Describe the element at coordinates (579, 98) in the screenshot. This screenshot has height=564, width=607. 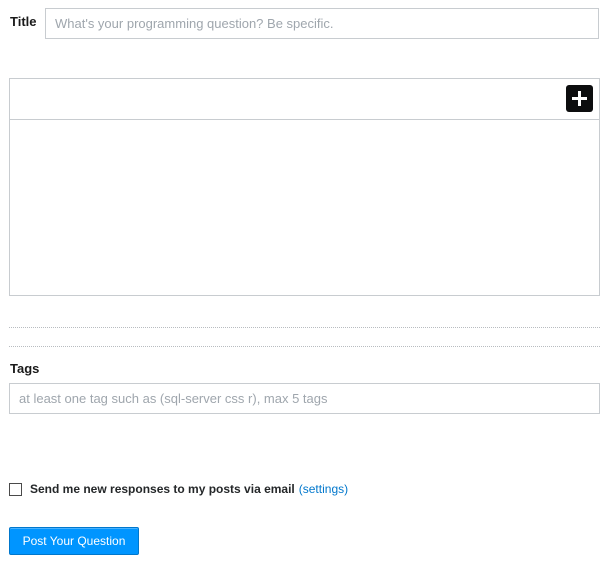
I see `insert-button` at that location.